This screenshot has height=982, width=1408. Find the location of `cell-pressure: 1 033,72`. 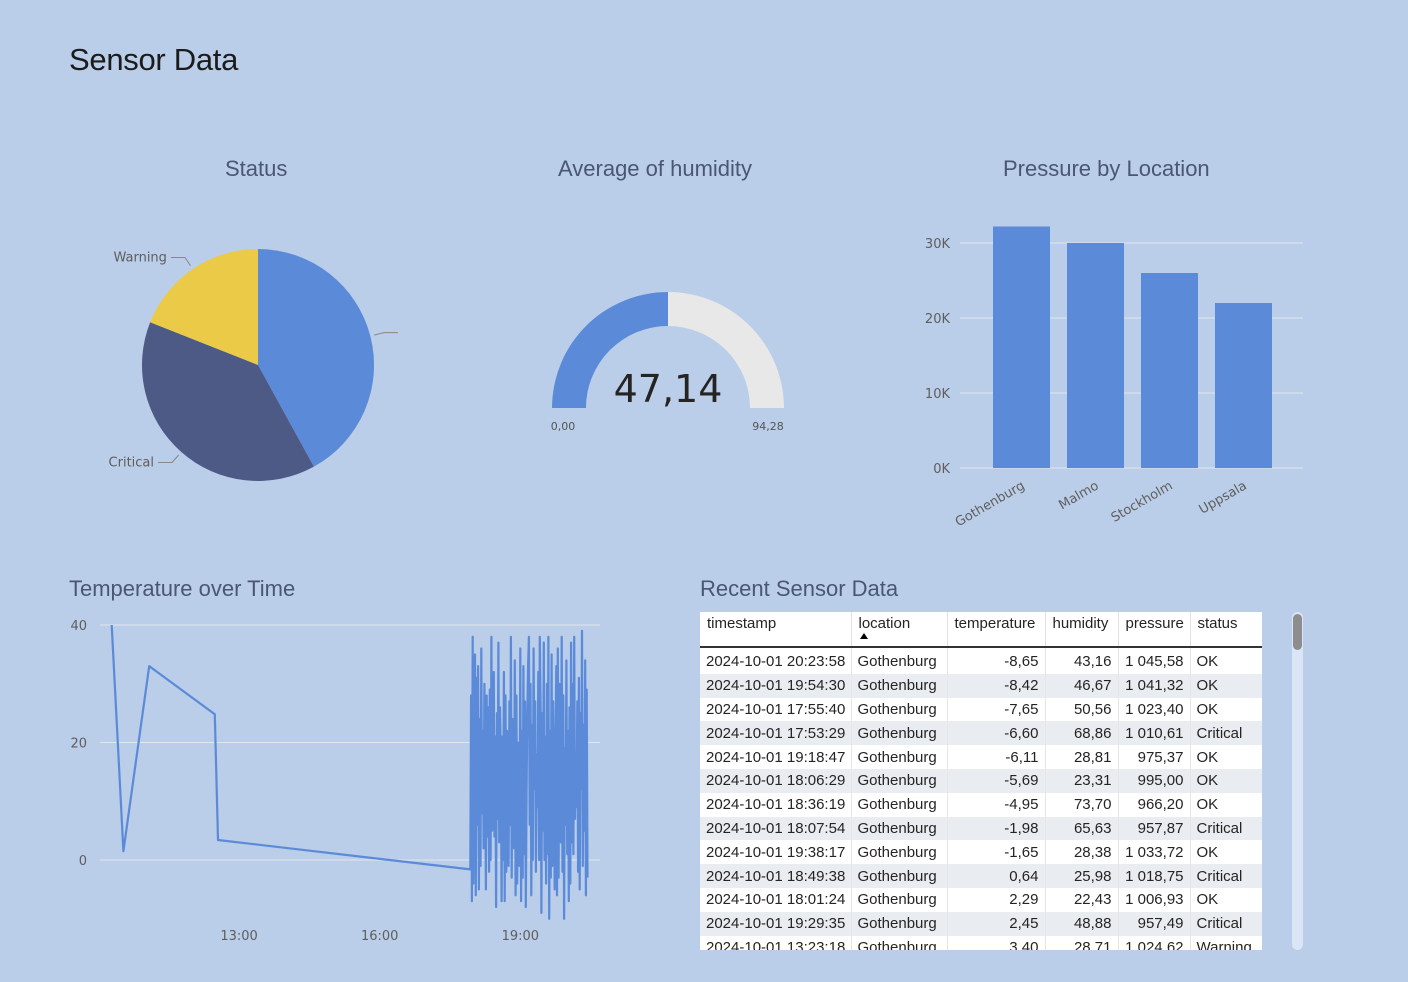

cell-pressure: 1 033,72 is located at coordinates (1154, 852).